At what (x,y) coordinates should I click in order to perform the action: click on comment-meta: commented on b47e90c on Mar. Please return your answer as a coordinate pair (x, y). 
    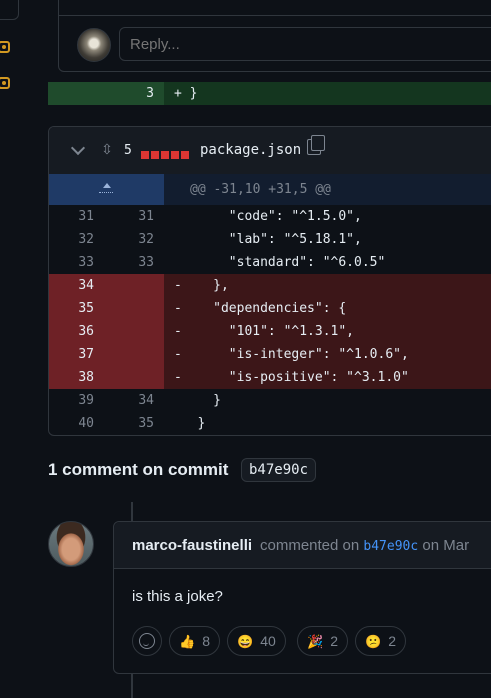
    Looking at the image, I should click on (364, 545).